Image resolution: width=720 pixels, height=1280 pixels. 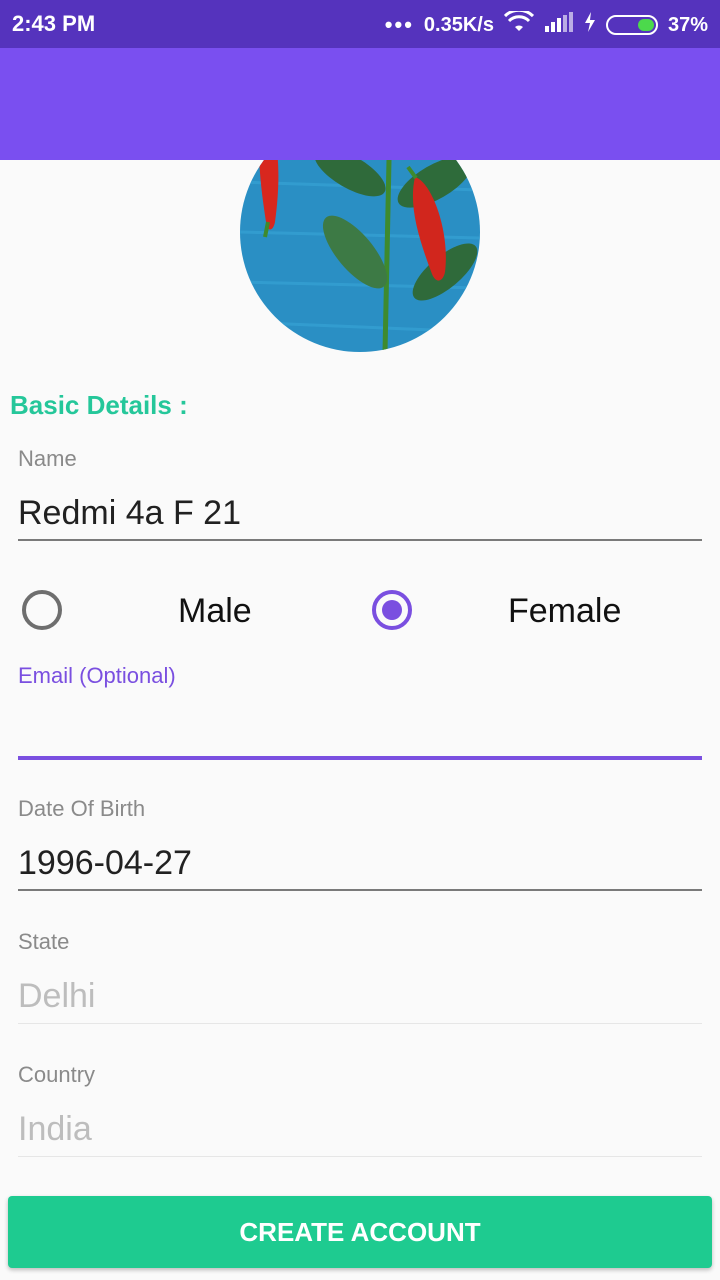 I want to click on email-label: Email (Optional), so click(x=97, y=675).